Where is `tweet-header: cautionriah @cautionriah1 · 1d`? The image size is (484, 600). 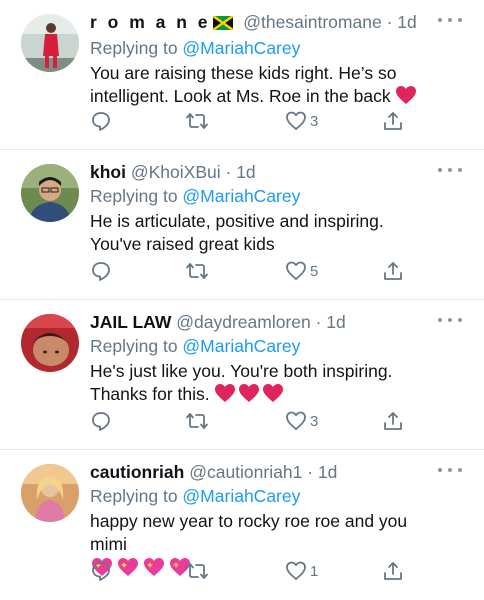
tweet-header: cautionriah @cautionriah1 · 1d is located at coordinates (262, 472).